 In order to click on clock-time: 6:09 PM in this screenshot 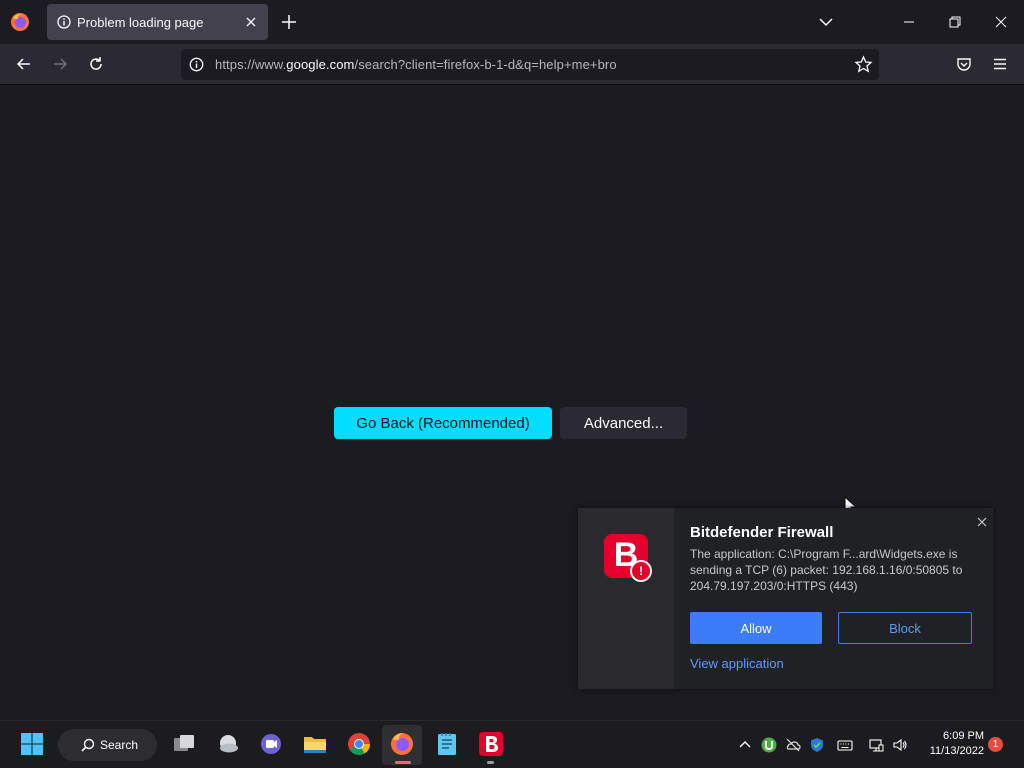, I will do `click(963, 736)`.